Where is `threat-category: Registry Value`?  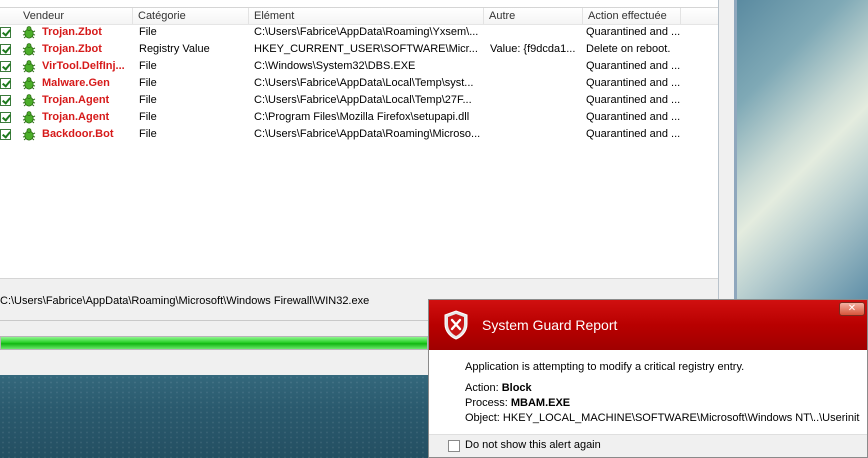
threat-category: Registry Value is located at coordinates (174, 49).